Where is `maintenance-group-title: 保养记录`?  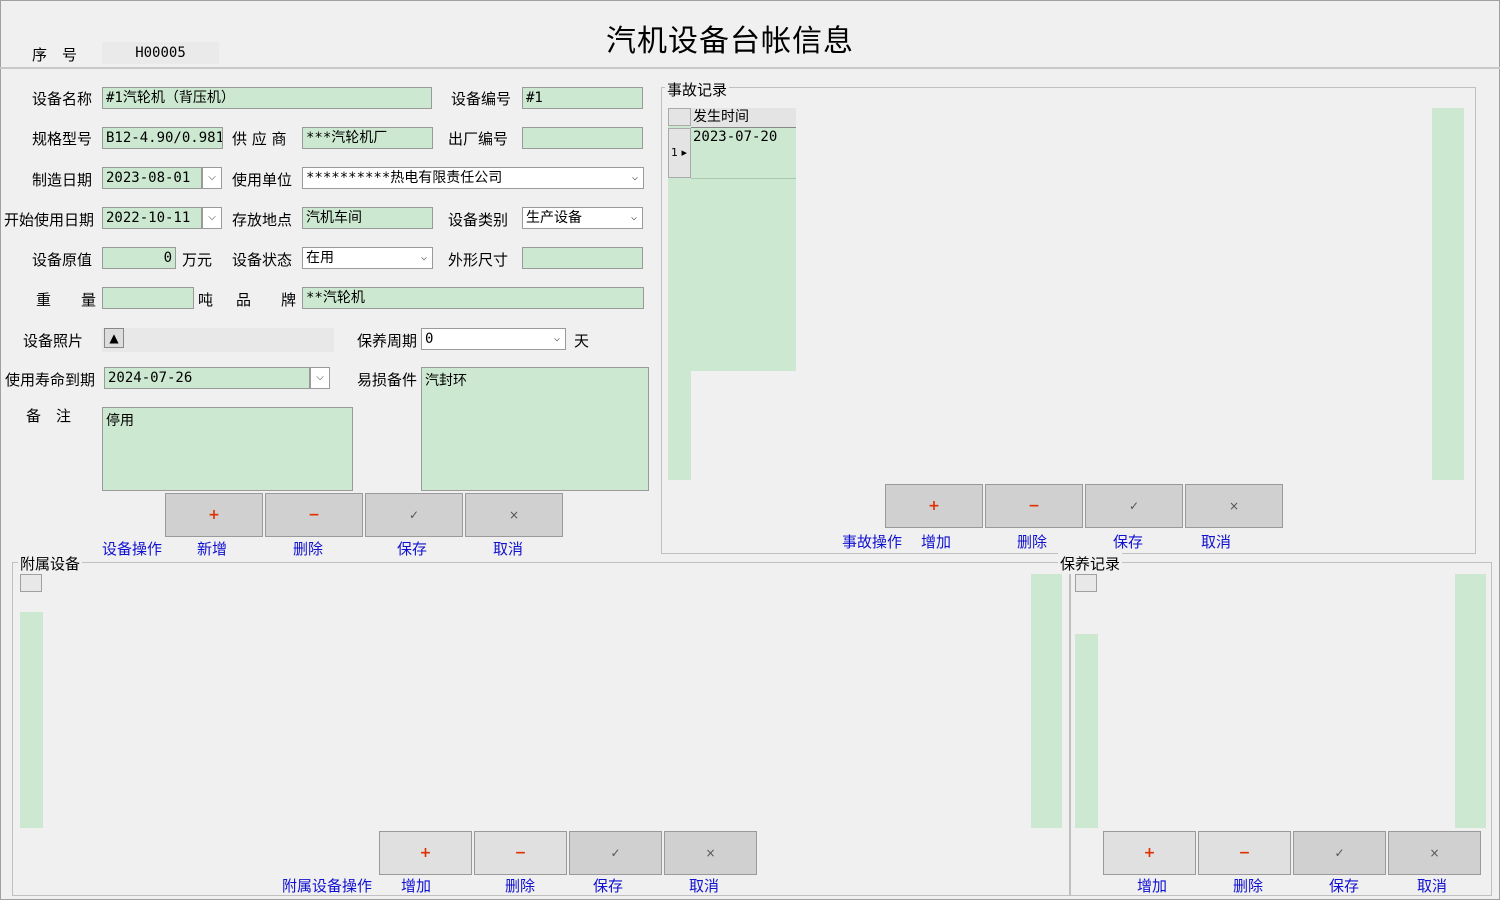
maintenance-group-title: 保养记录 is located at coordinates (1090, 563).